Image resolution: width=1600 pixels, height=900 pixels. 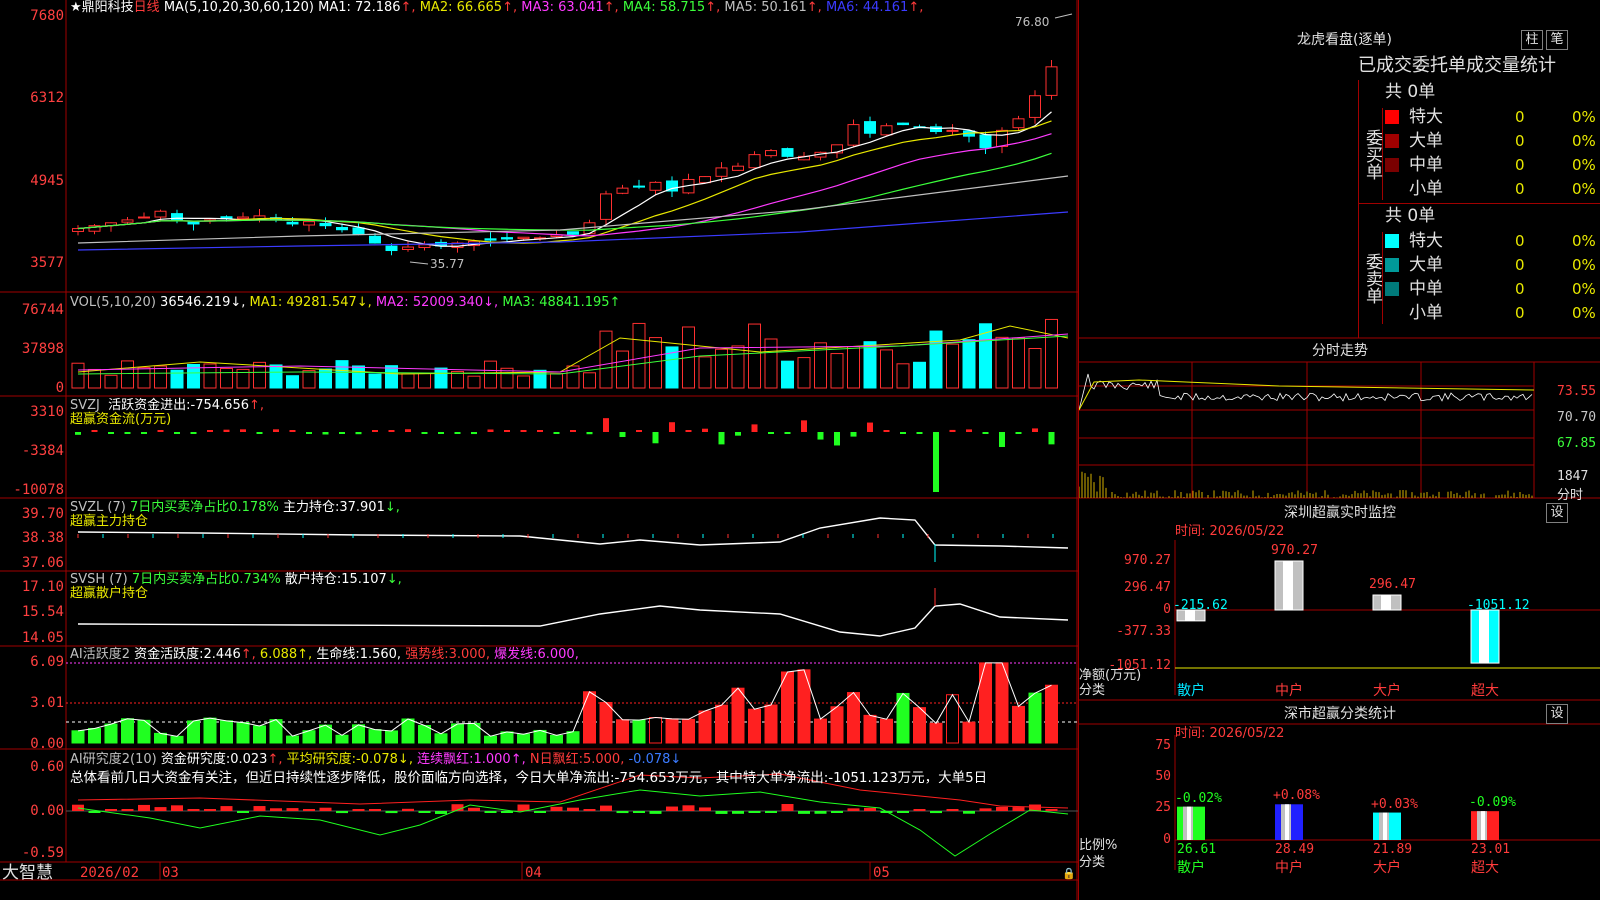 What do you see at coordinates (1032, 22) in the screenshot?
I see `high-price-label: 76.80` at bounding box center [1032, 22].